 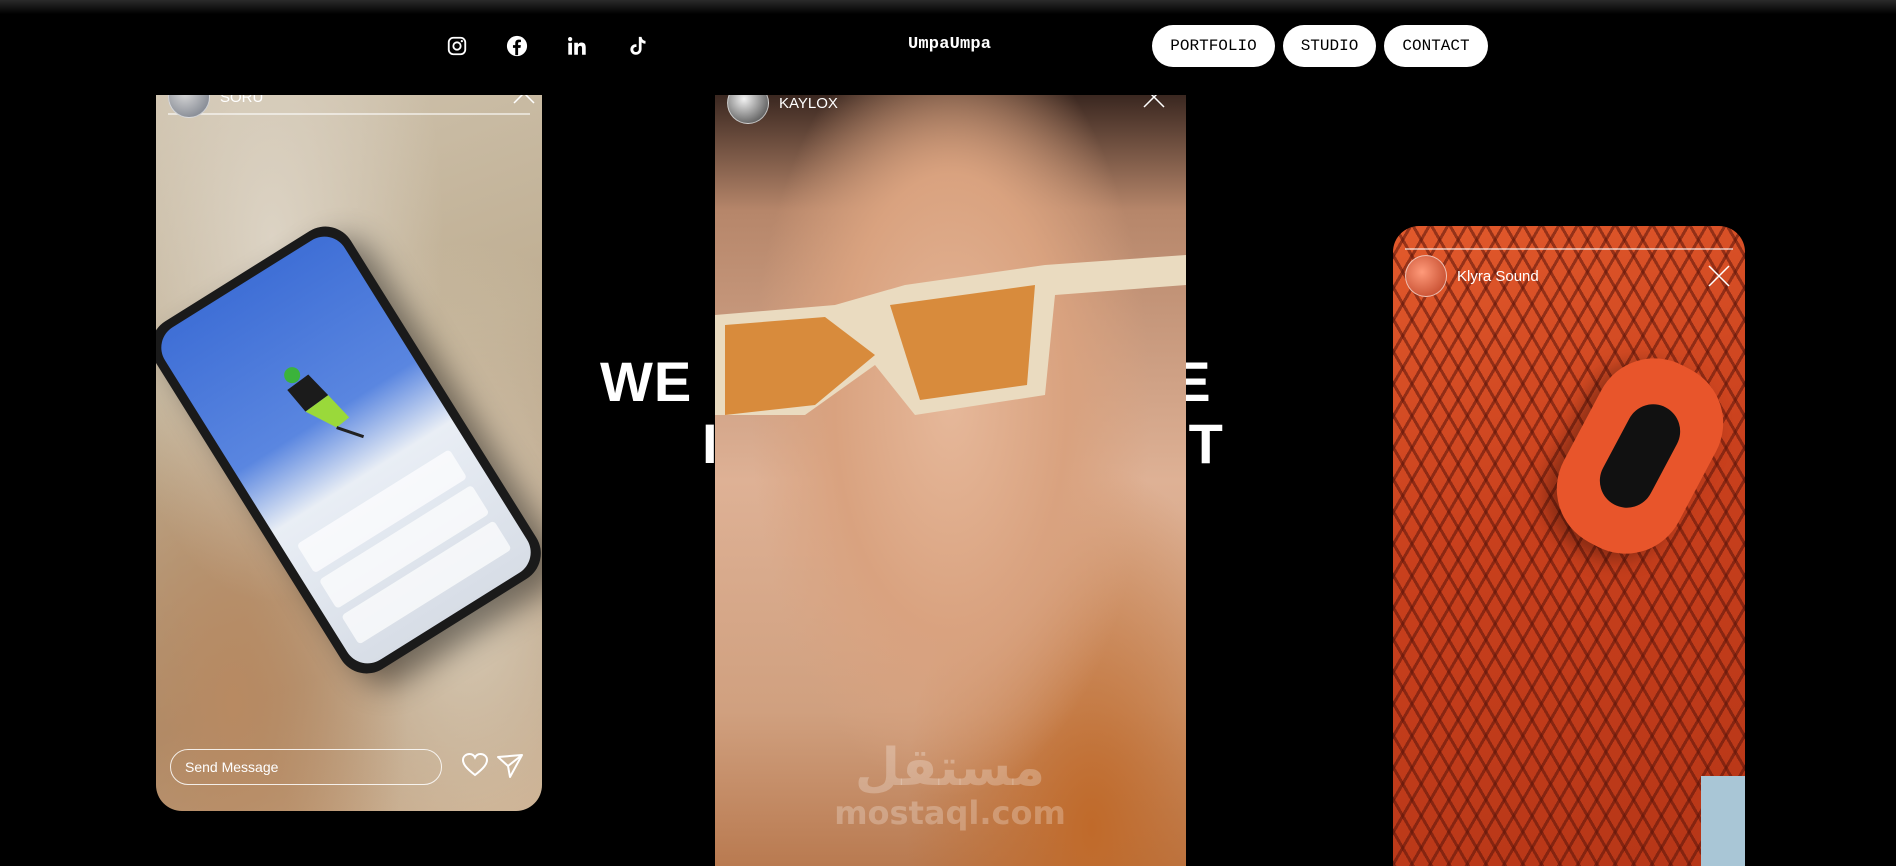 What do you see at coordinates (1329, 46) in the screenshot?
I see `nav-studio-button: STUDIO` at bounding box center [1329, 46].